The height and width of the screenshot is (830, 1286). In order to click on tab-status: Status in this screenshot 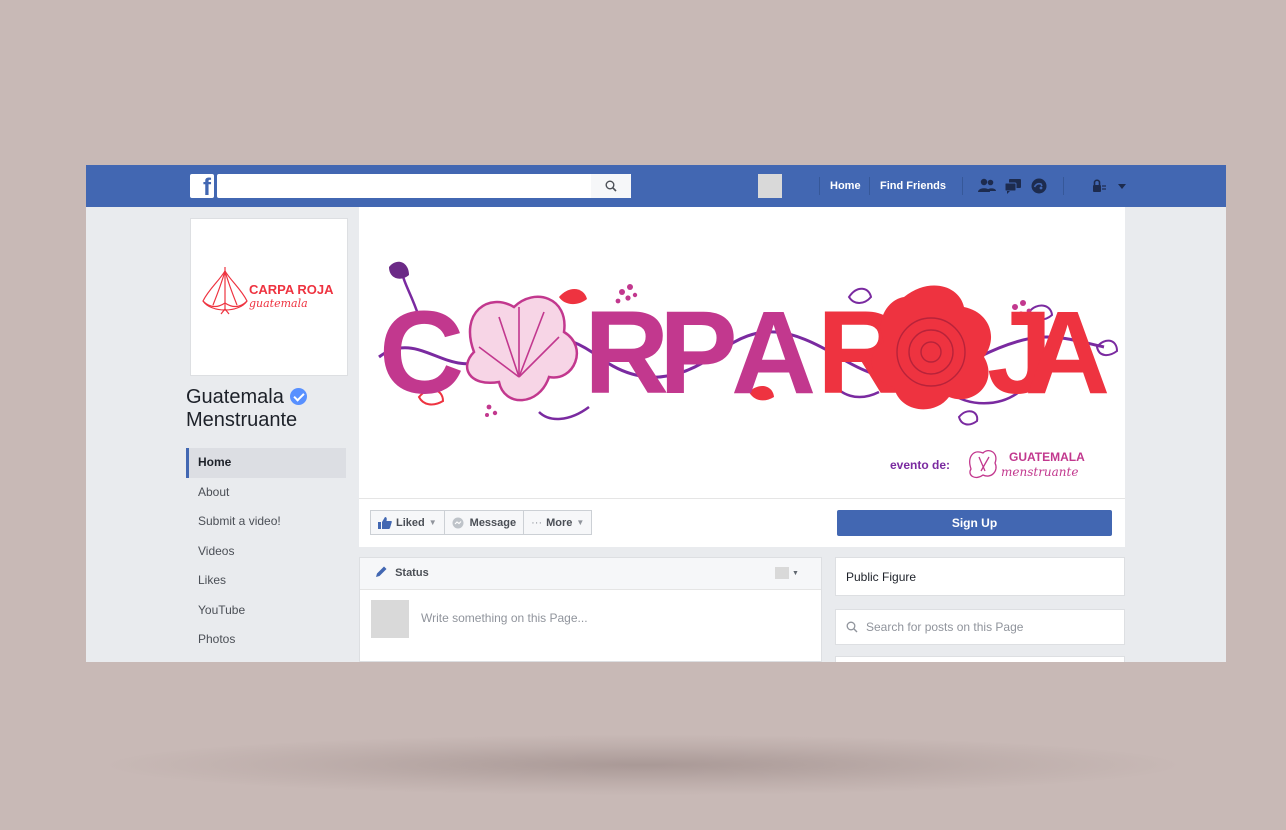, I will do `click(402, 573)`.